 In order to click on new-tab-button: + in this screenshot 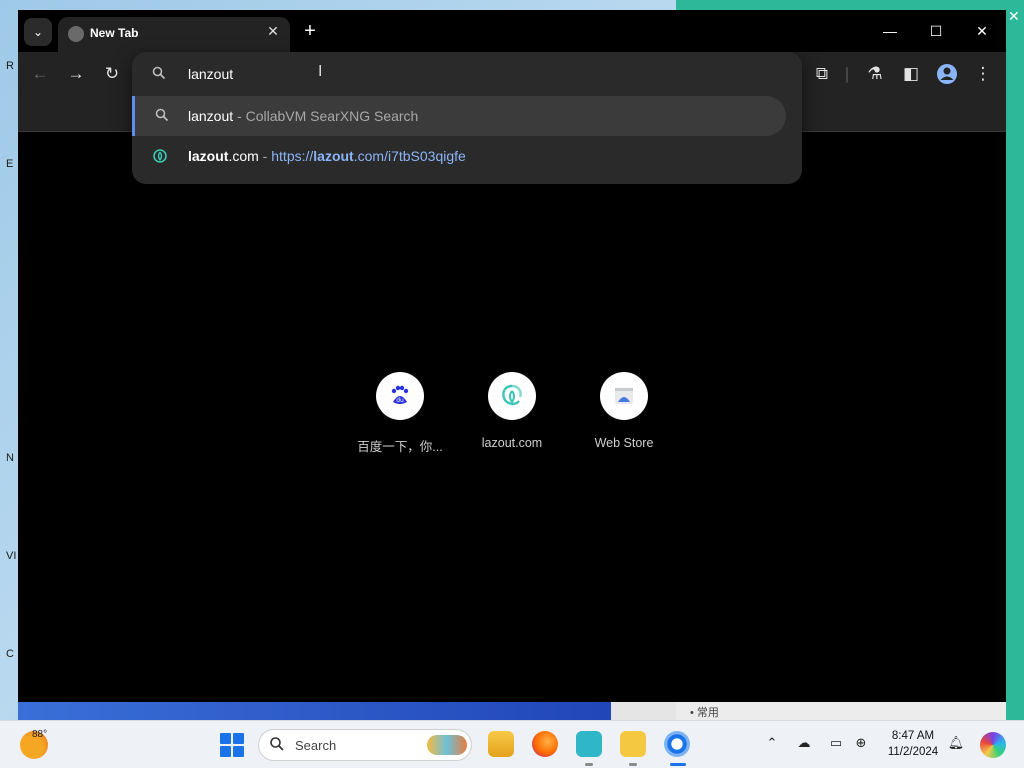, I will do `click(310, 31)`.